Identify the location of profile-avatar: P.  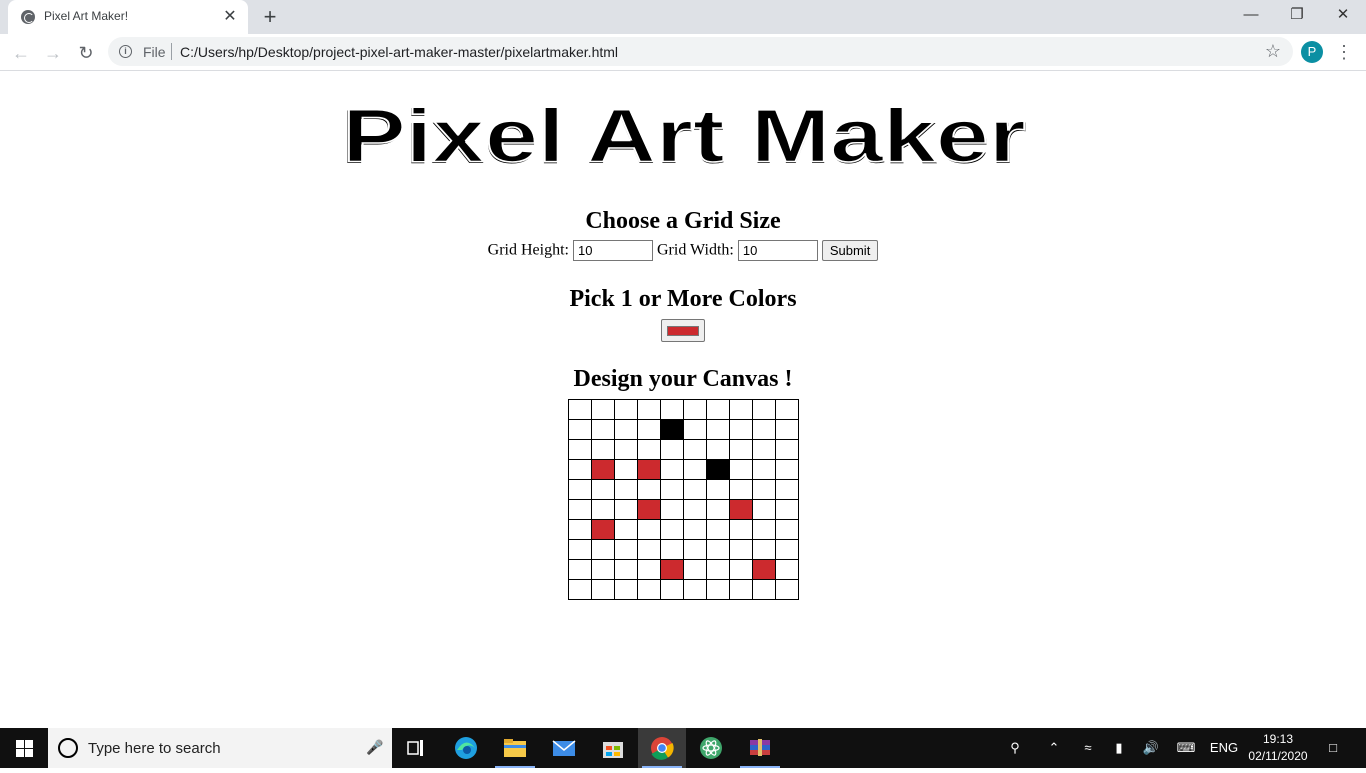
(1312, 52).